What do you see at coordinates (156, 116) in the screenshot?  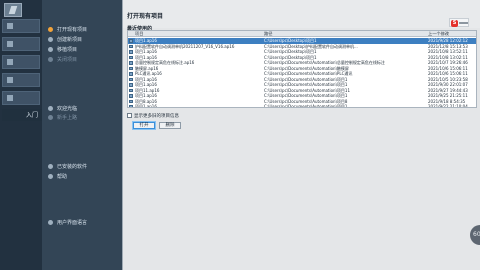 I see `show-more-label: 显示更多旧的项目信息` at bounding box center [156, 116].